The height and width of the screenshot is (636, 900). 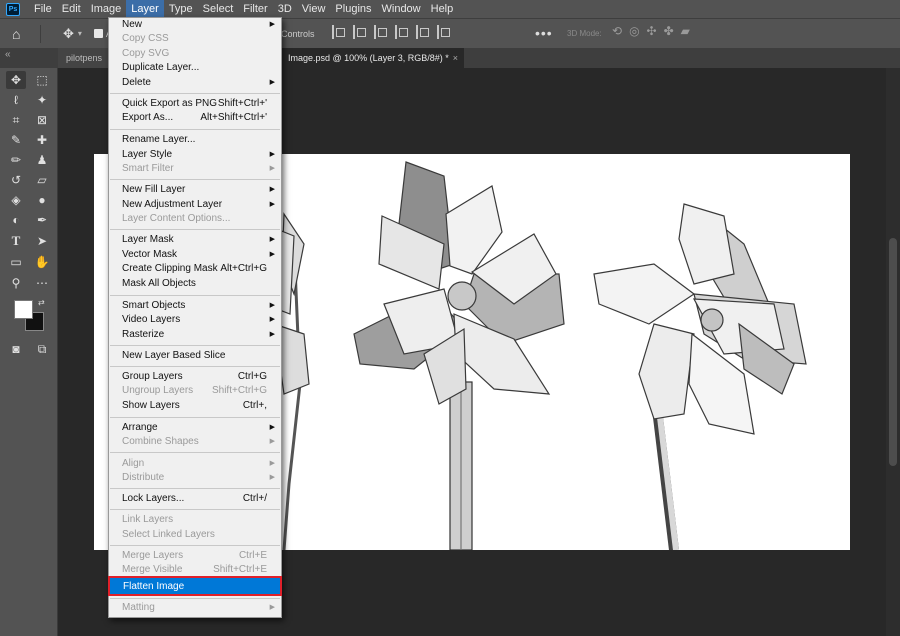 I want to click on stamp-tool-icon: ♟, so click(x=42, y=160).